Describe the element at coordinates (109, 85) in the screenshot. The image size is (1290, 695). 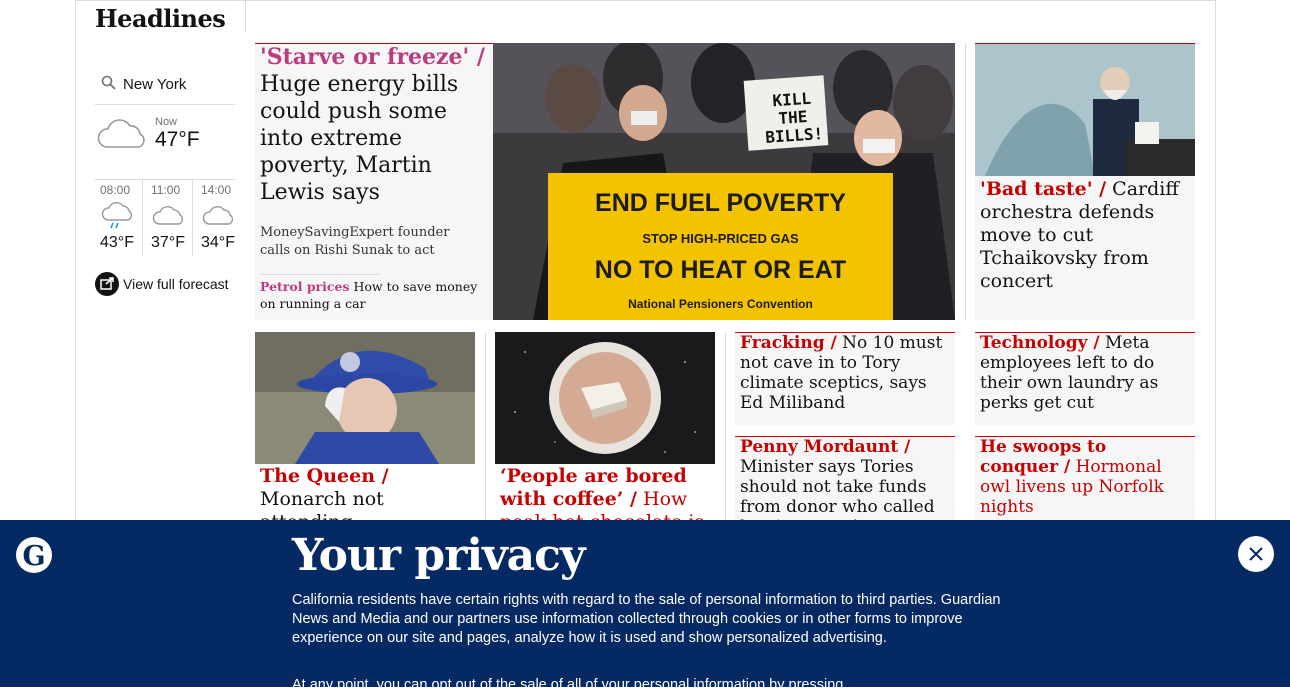
I see `search-icon` at that location.